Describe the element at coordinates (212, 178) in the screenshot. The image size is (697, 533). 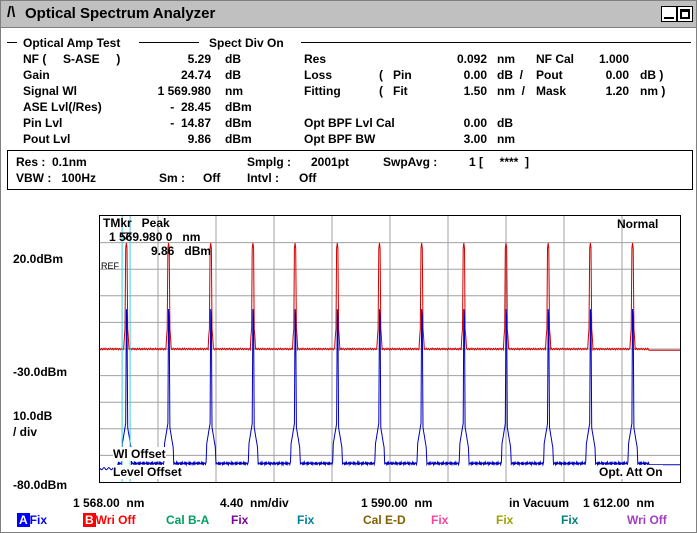
I see `sm-value: Off` at that location.